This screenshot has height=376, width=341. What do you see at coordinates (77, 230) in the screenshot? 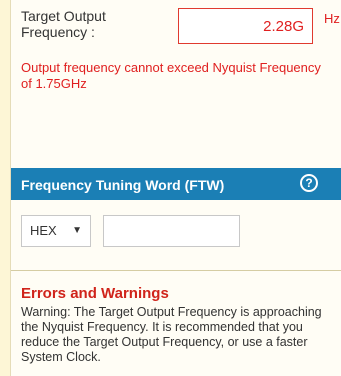
I see `chevron-down-icon: ▼` at bounding box center [77, 230].